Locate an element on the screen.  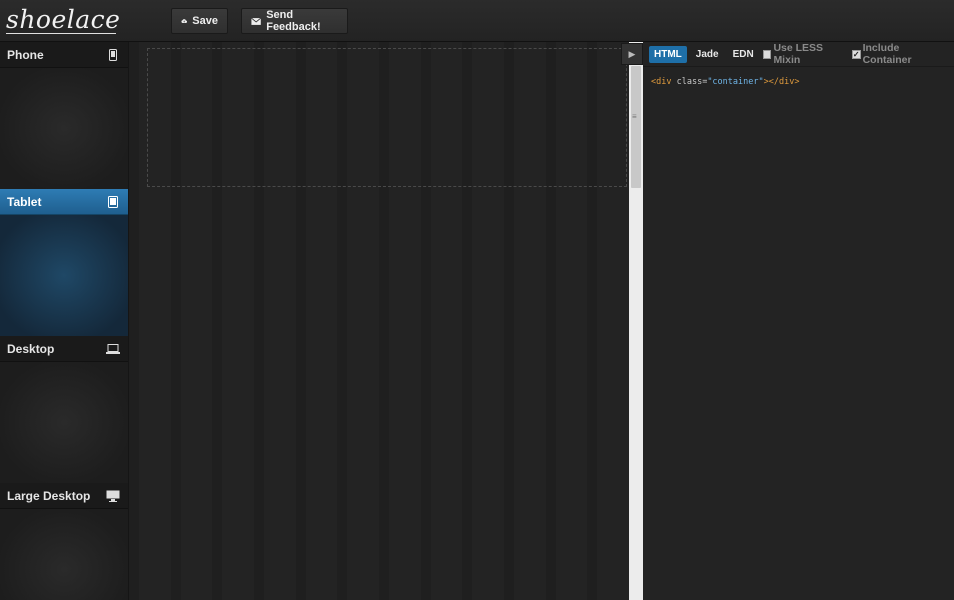
save-button: Save is located at coordinates (199, 21).